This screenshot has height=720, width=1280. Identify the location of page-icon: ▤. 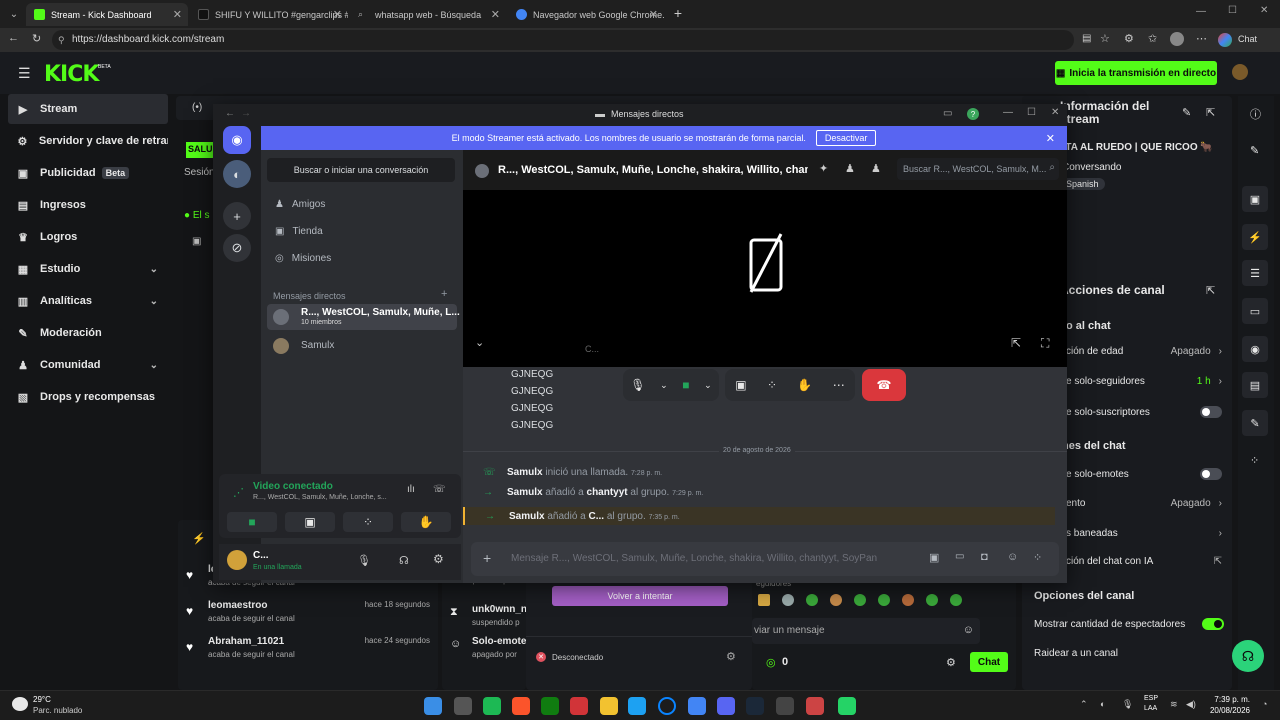
(1086, 38).